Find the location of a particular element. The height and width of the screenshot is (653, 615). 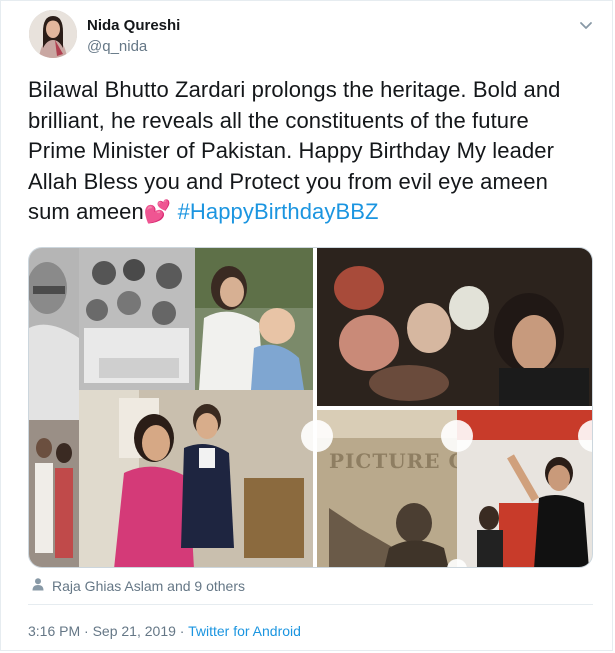

likes-text: Raja Ghias Aslam and 9 others is located at coordinates (148, 586).